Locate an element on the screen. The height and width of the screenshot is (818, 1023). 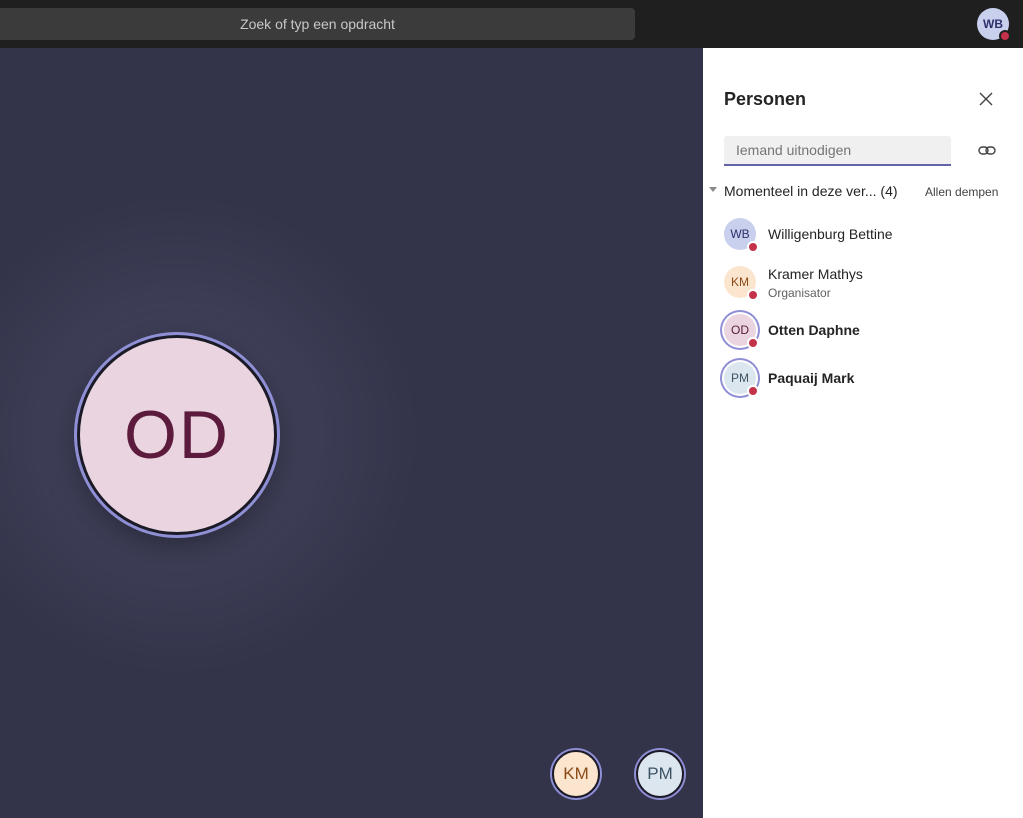
section-label: Momenteel in deze ver... (4) is located at coordinates (811, 191).